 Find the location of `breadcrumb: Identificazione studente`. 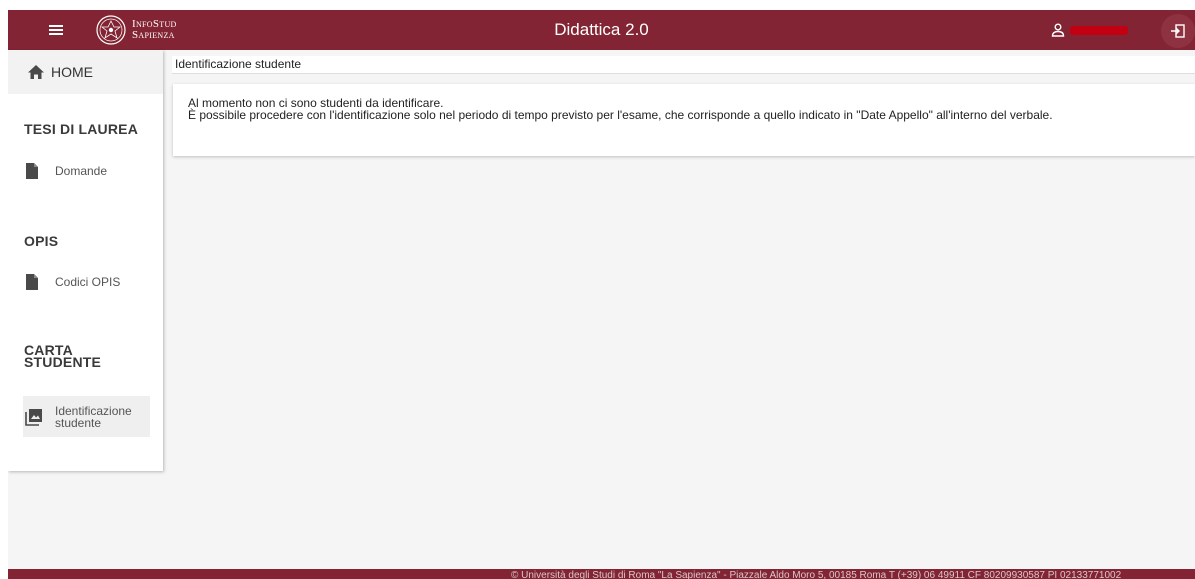

breadcrumb: Identificazione studente is located at coordinates (683, 65).